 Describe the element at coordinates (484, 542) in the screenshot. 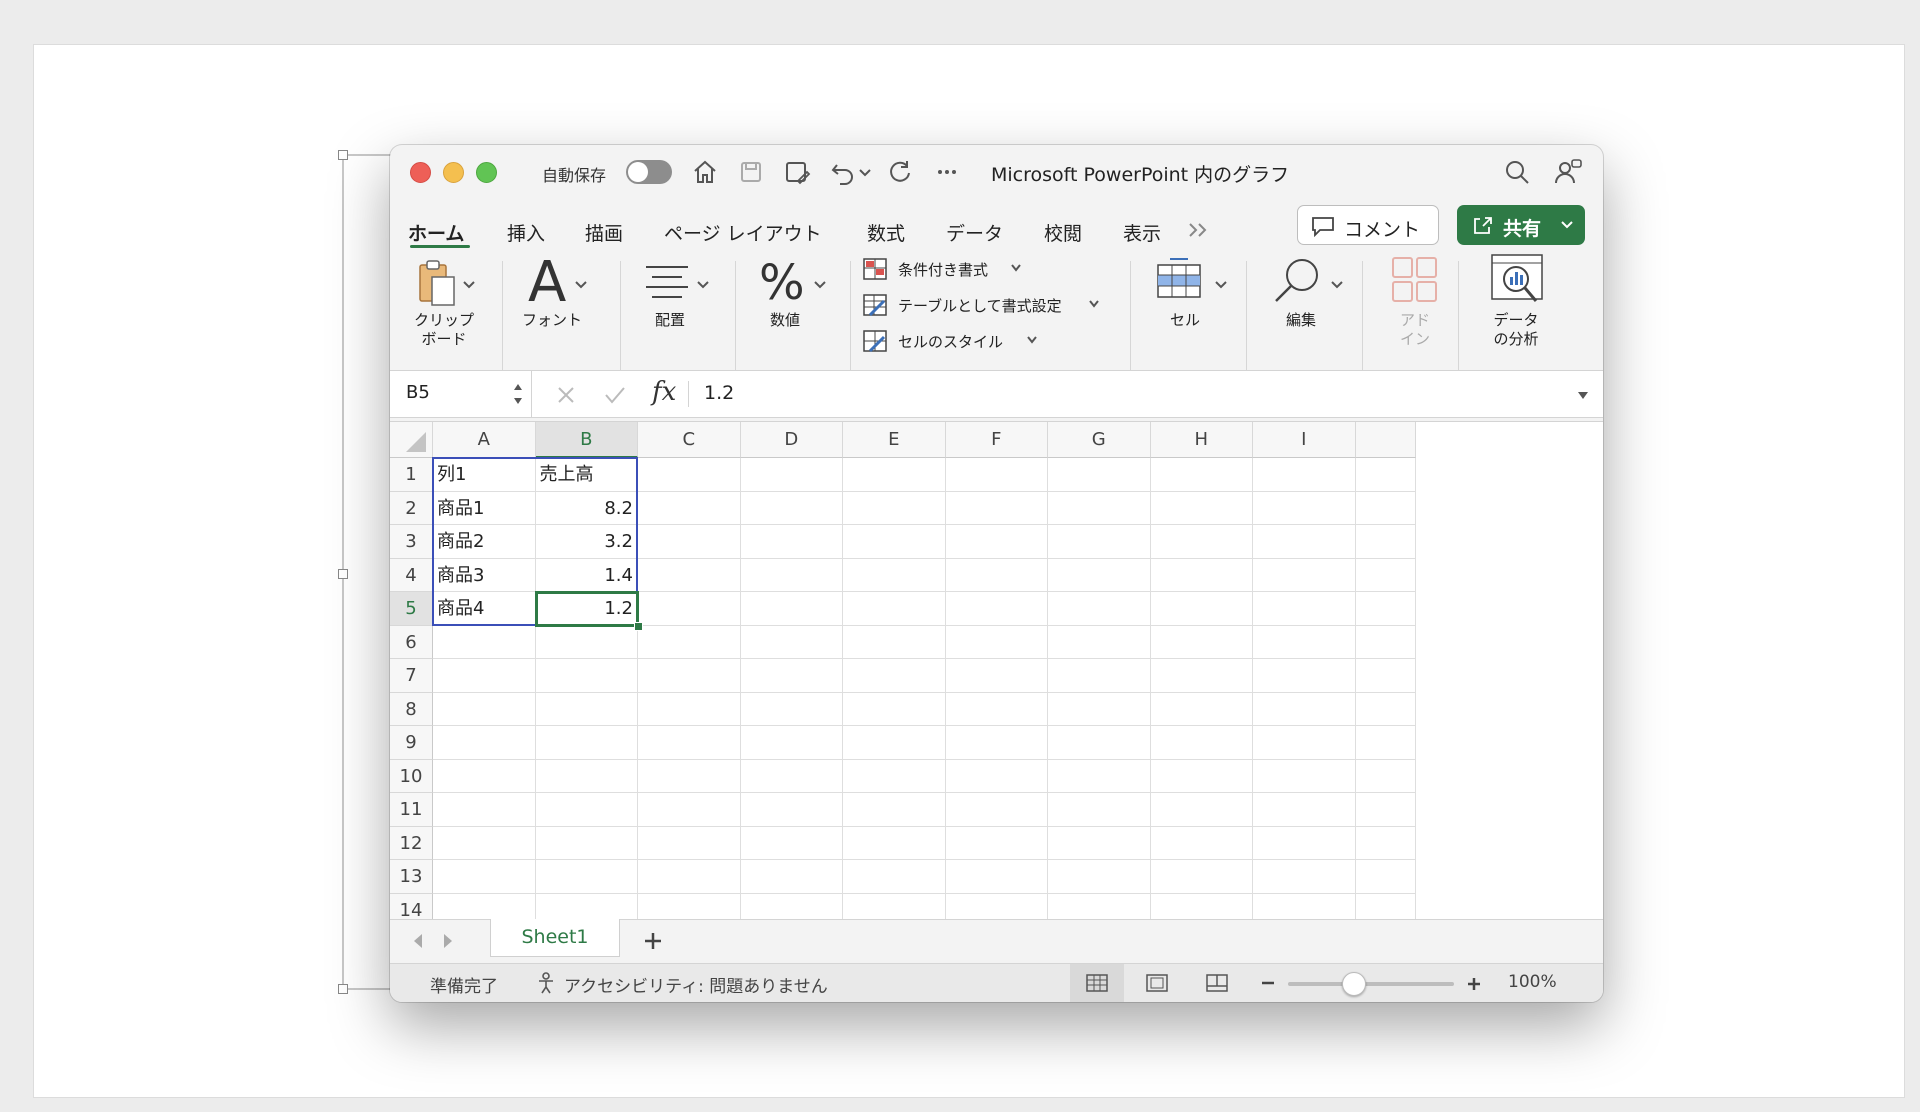

I see `cell-a3: 商品2` at that location.